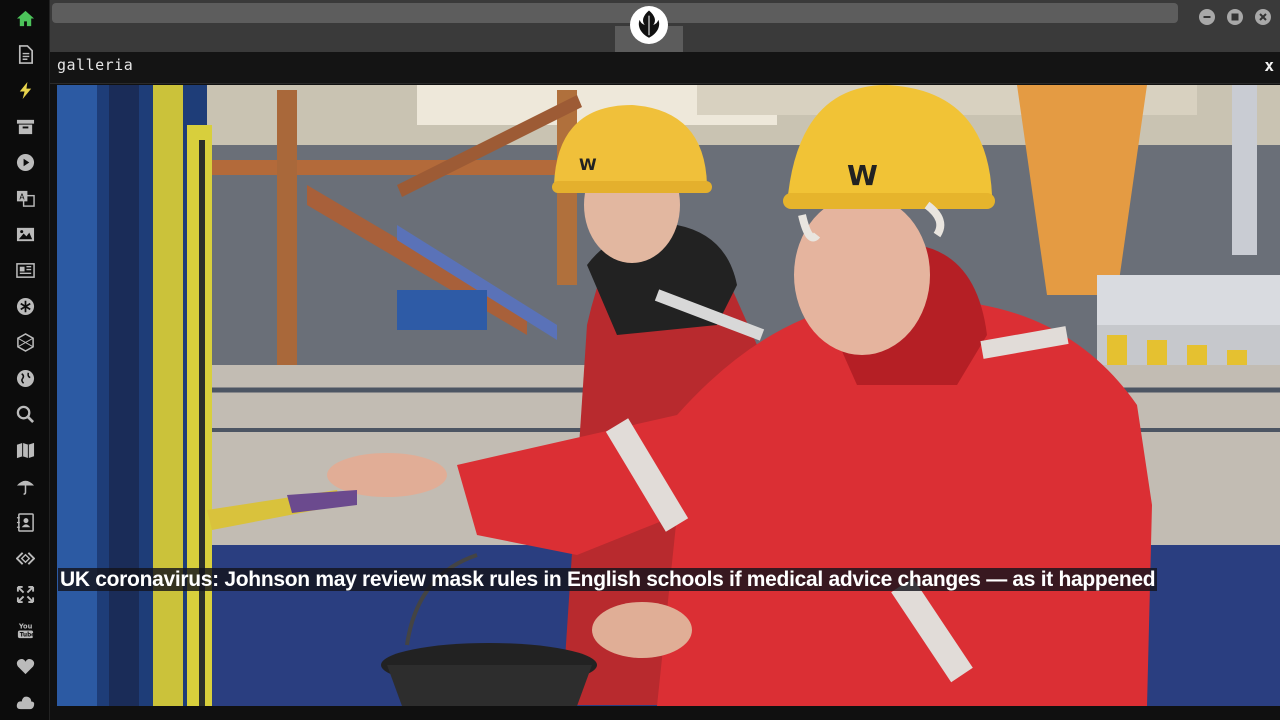 This screenshot has height=720, width=1280. I want to click on document-icon, so click(25, 54).